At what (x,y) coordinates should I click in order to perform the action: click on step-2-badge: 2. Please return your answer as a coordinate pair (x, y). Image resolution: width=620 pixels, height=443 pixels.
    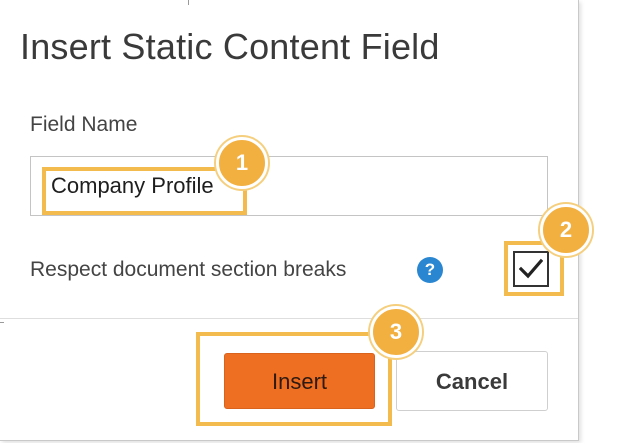
    Looking at the image, I should click on (566, 230).